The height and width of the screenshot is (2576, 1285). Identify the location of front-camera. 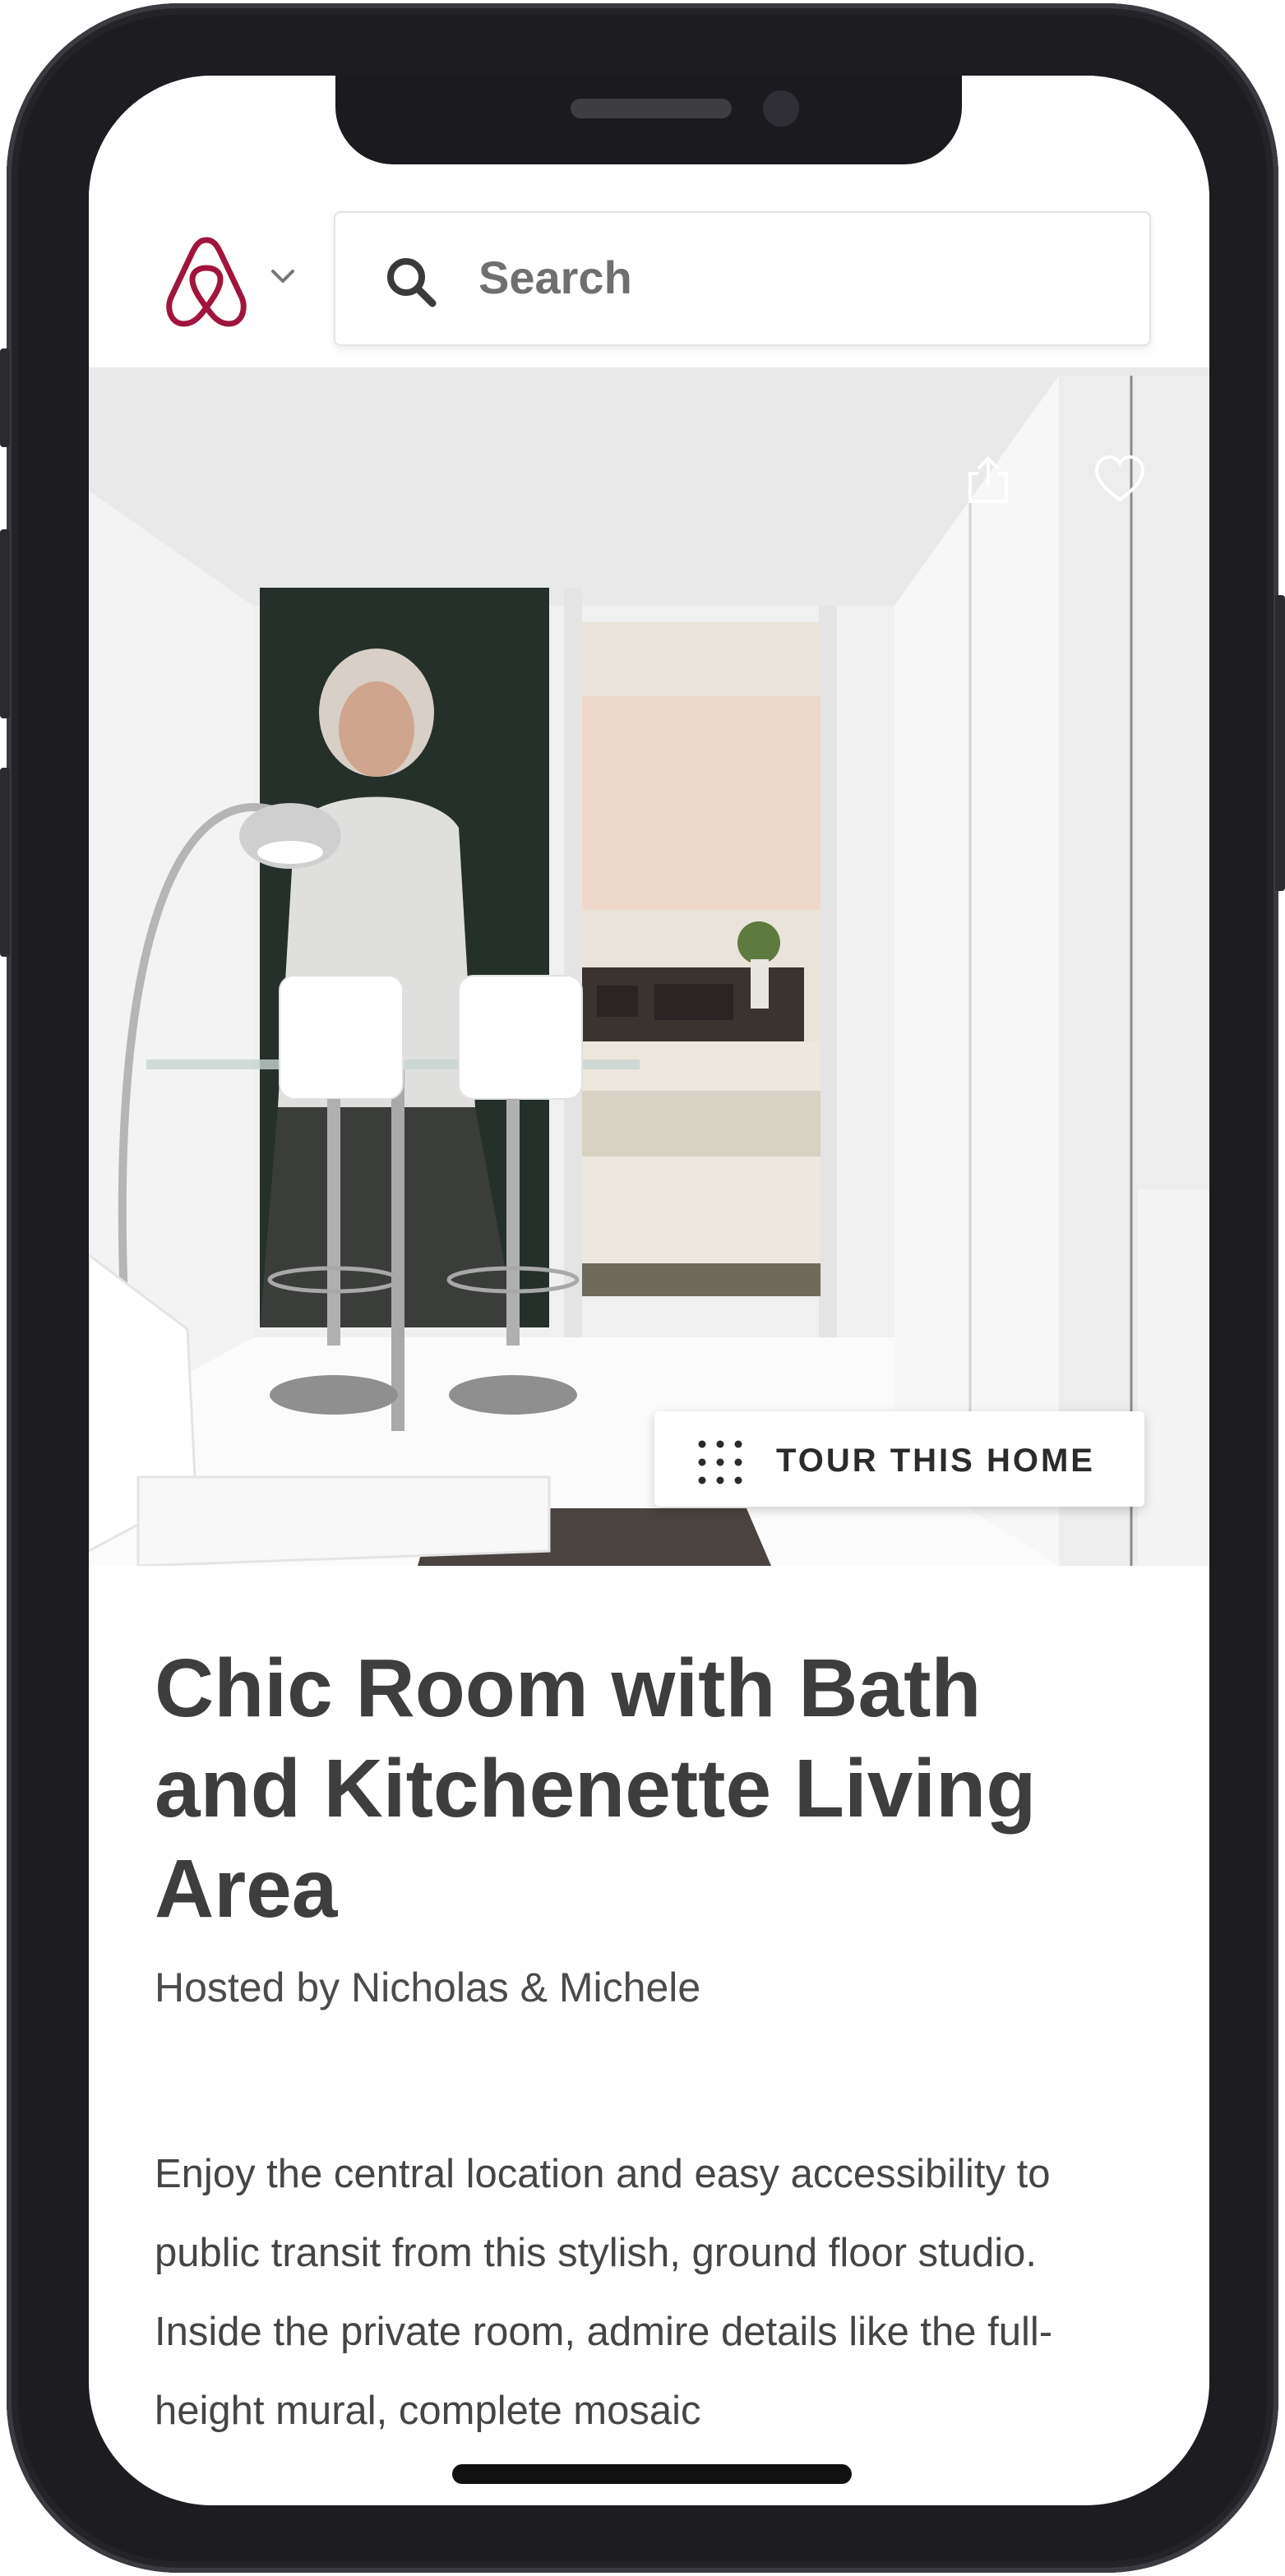
(781, 108).